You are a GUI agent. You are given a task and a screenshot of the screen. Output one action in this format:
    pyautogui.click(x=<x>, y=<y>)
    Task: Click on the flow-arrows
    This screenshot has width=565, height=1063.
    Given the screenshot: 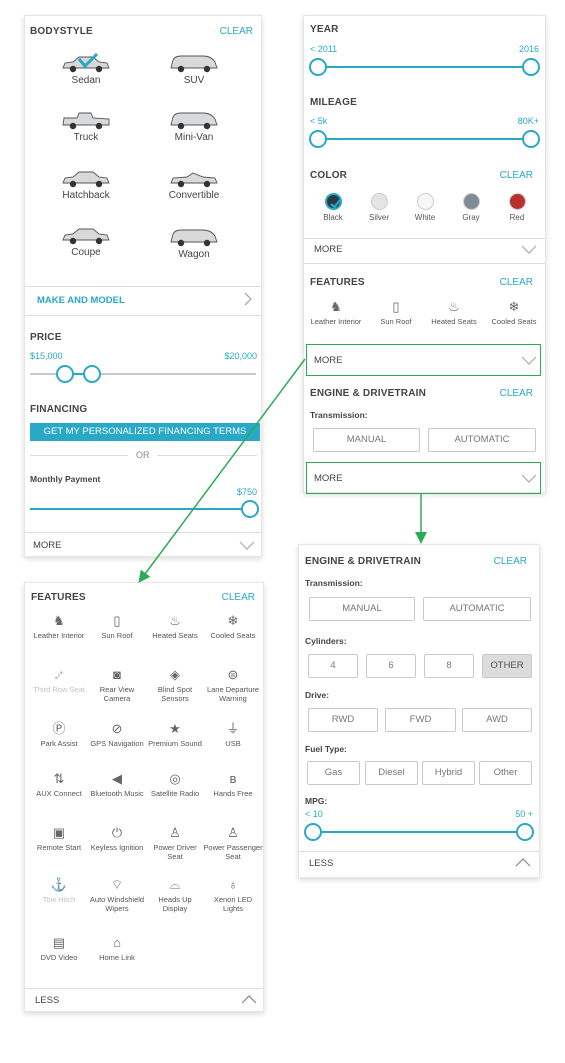 What is the action you would take?
    pyautogui.click(x=282, y=470)
    